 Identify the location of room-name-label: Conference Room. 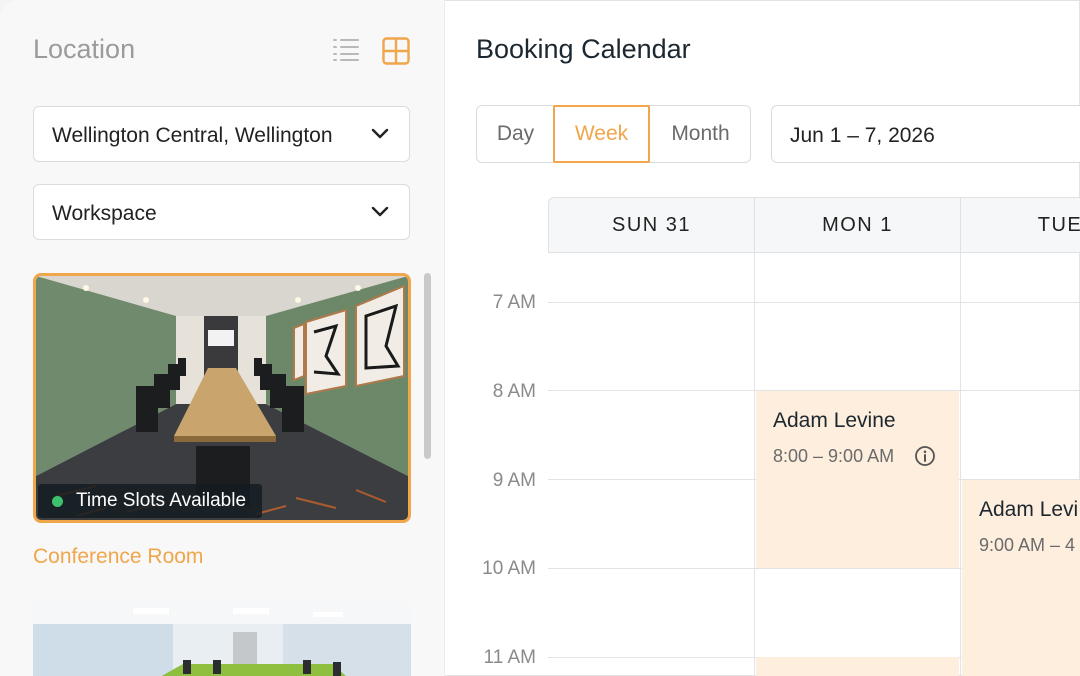
(118, 557).